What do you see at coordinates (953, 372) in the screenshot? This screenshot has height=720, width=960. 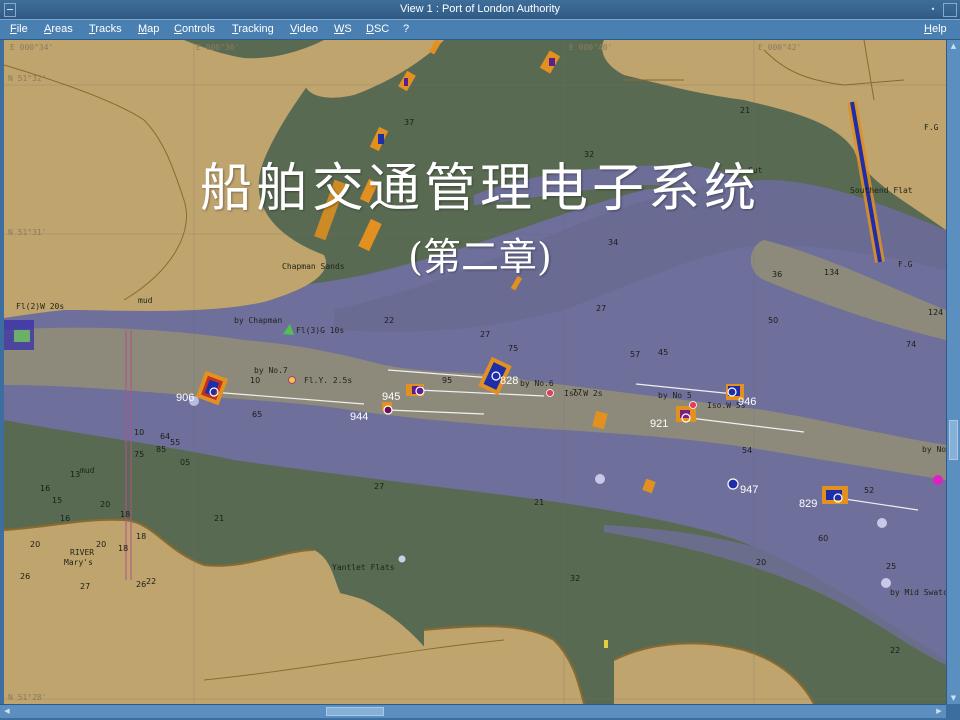 I see `vertical-scrollbar: ▲ ▼` at bounding box center [953, 372].